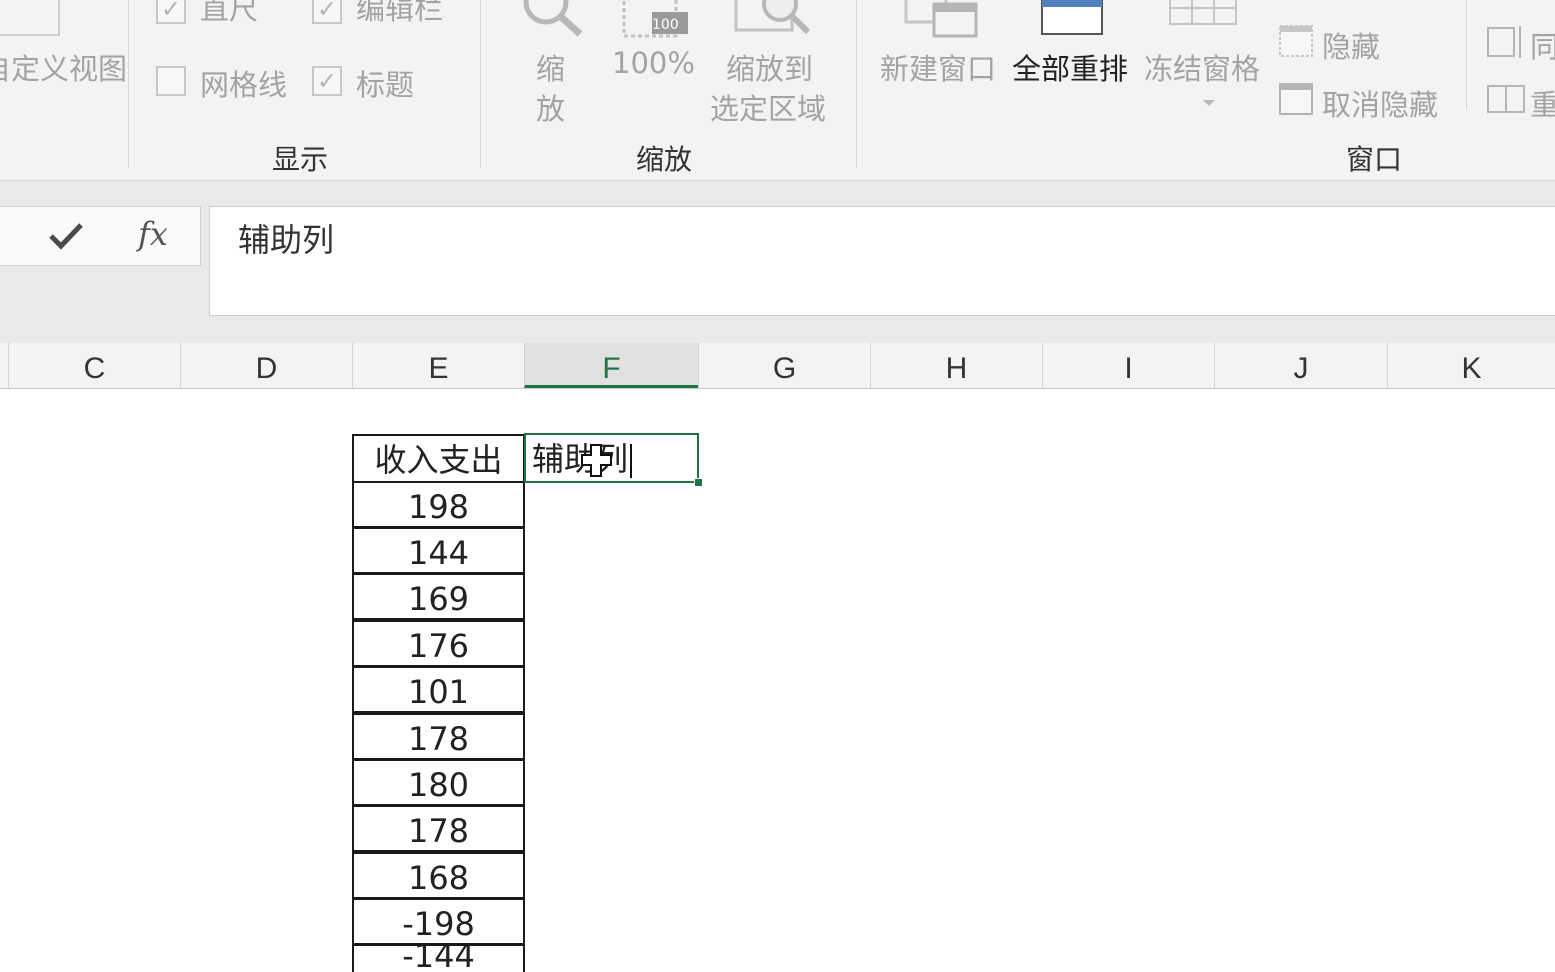 This screenshot has height=972, width=1555. What do you see at coordinates (938, 67) in the screenshot?
I see `new-window-button: 新建窗口` at bounding box center [938, 67].